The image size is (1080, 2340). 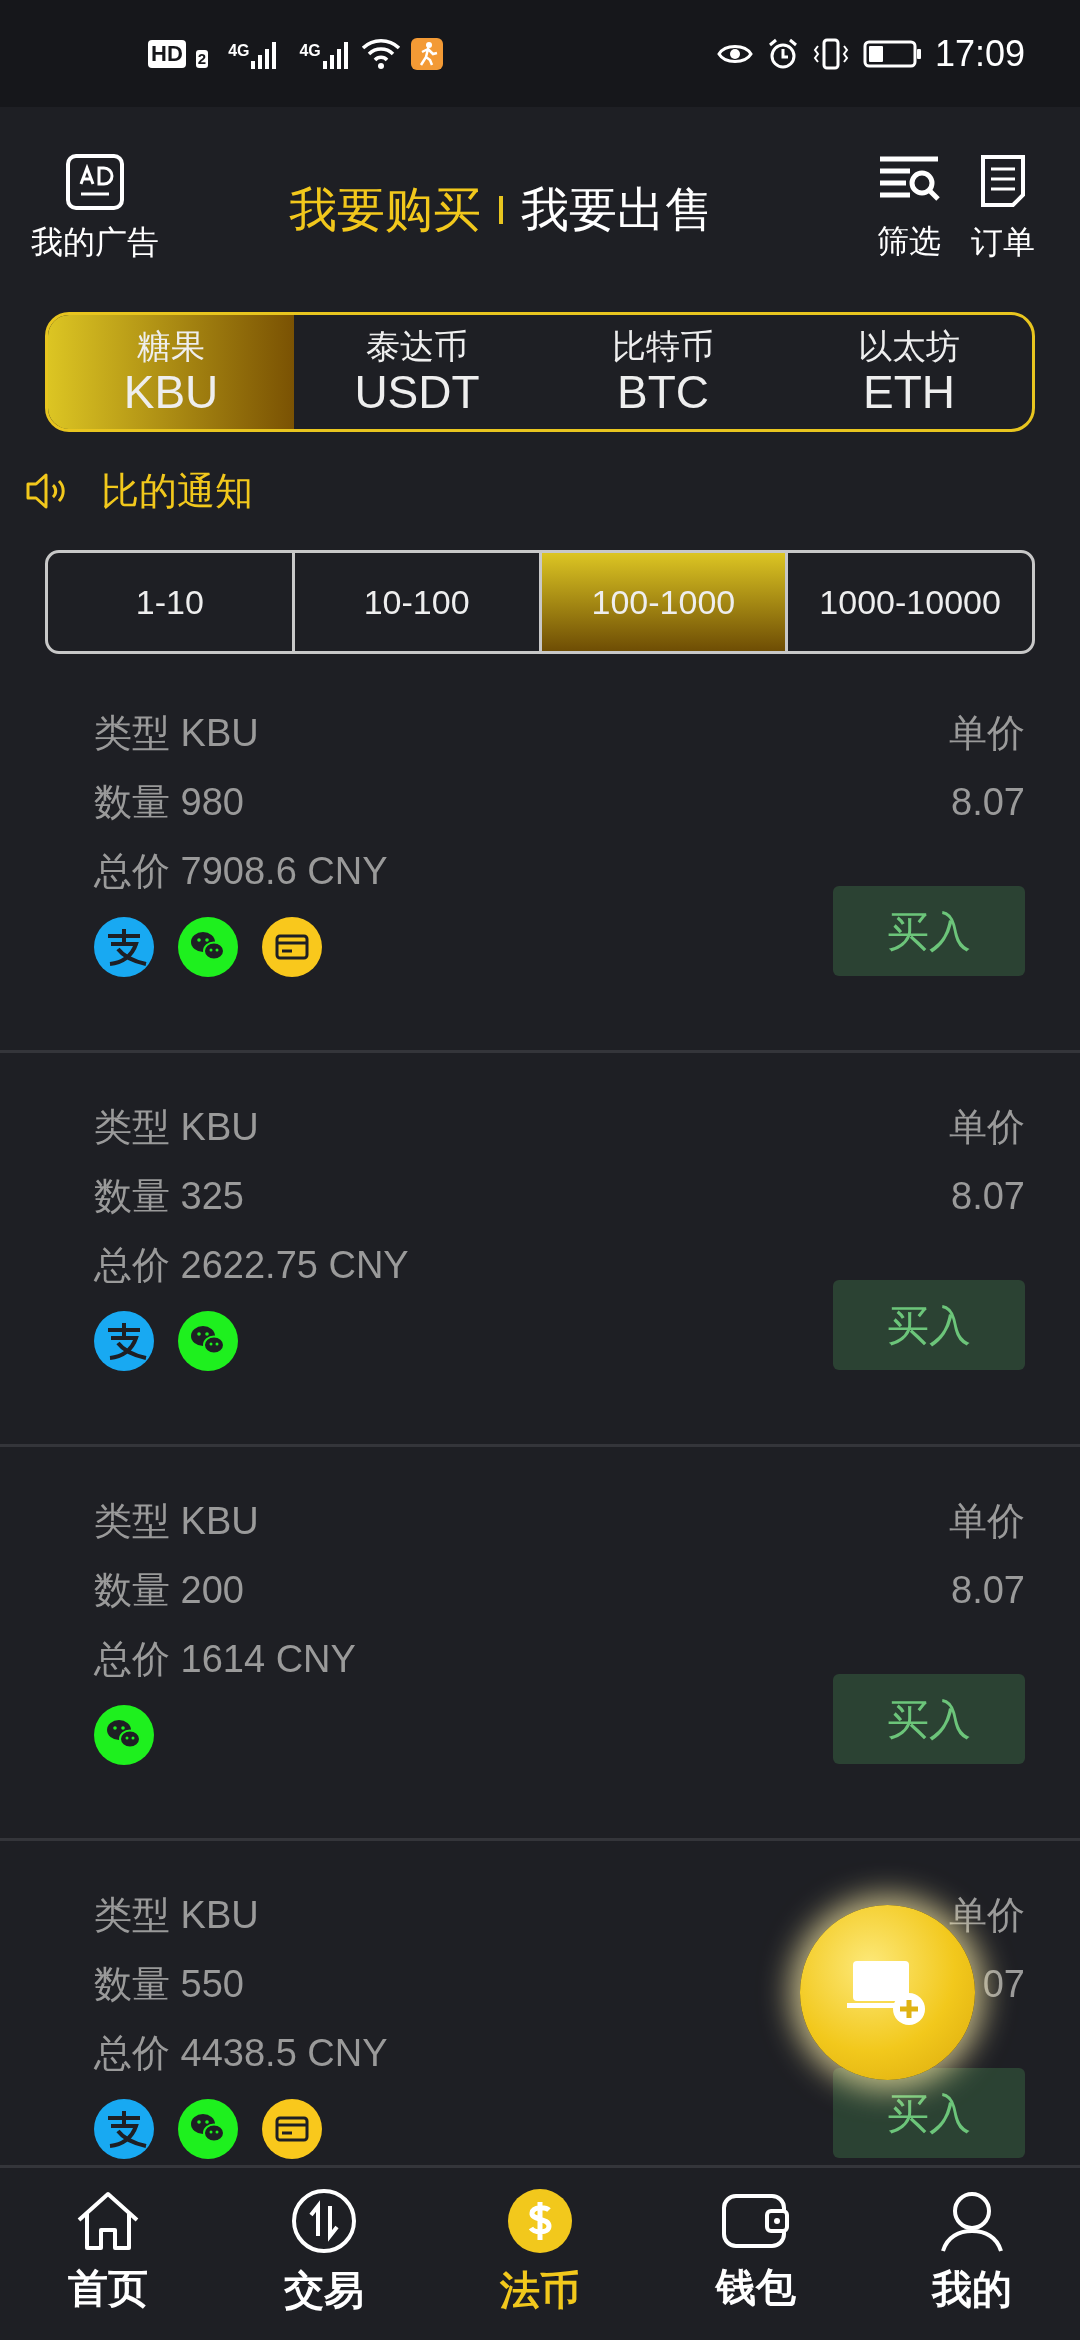 I want to click on arrows-icon, so click(x=324, y=2221).